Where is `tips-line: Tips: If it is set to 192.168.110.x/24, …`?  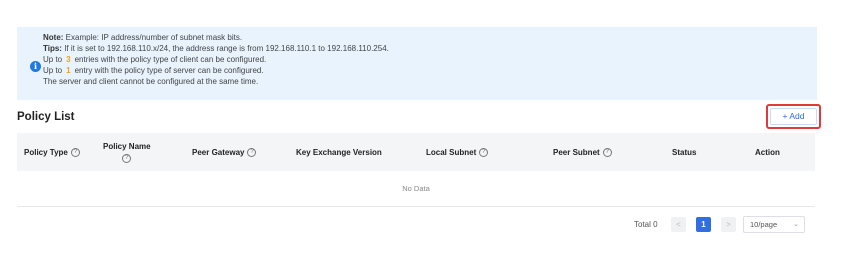 tips-line: Tips: If it is set to 192.168.110.x/24, … is located at coordinates (216, 48).